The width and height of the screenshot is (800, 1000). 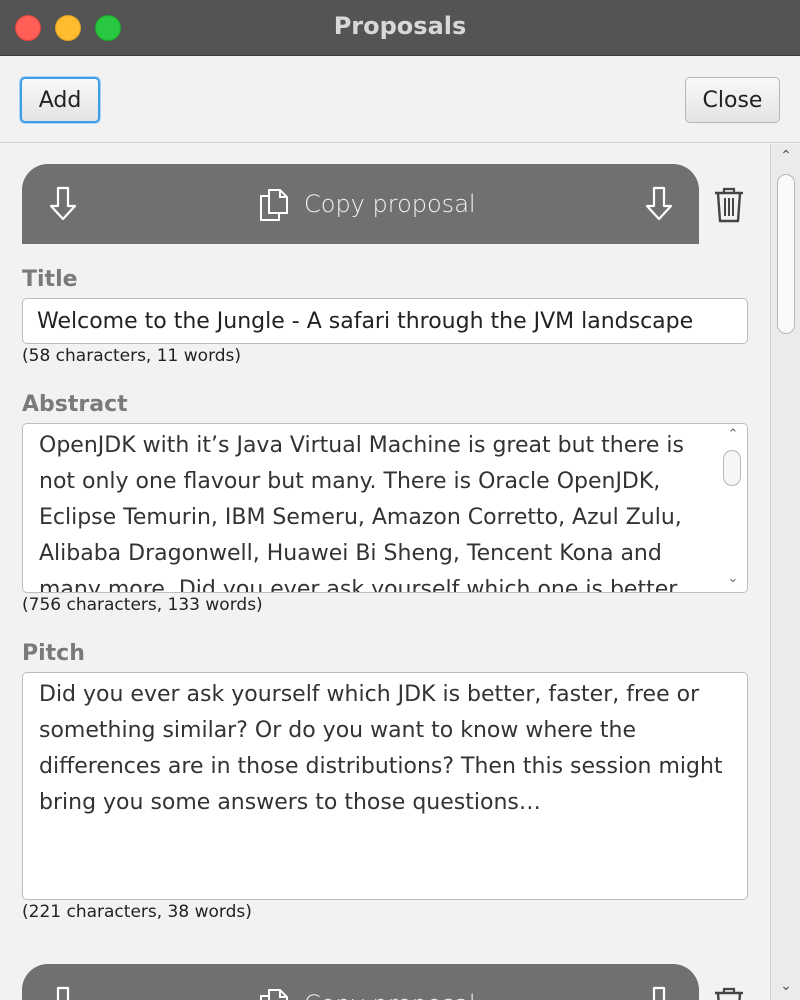 What do you see at coordinates (50, 279) in the screenshot?
I see `title-label: Title` at bounding box center [50, 279].